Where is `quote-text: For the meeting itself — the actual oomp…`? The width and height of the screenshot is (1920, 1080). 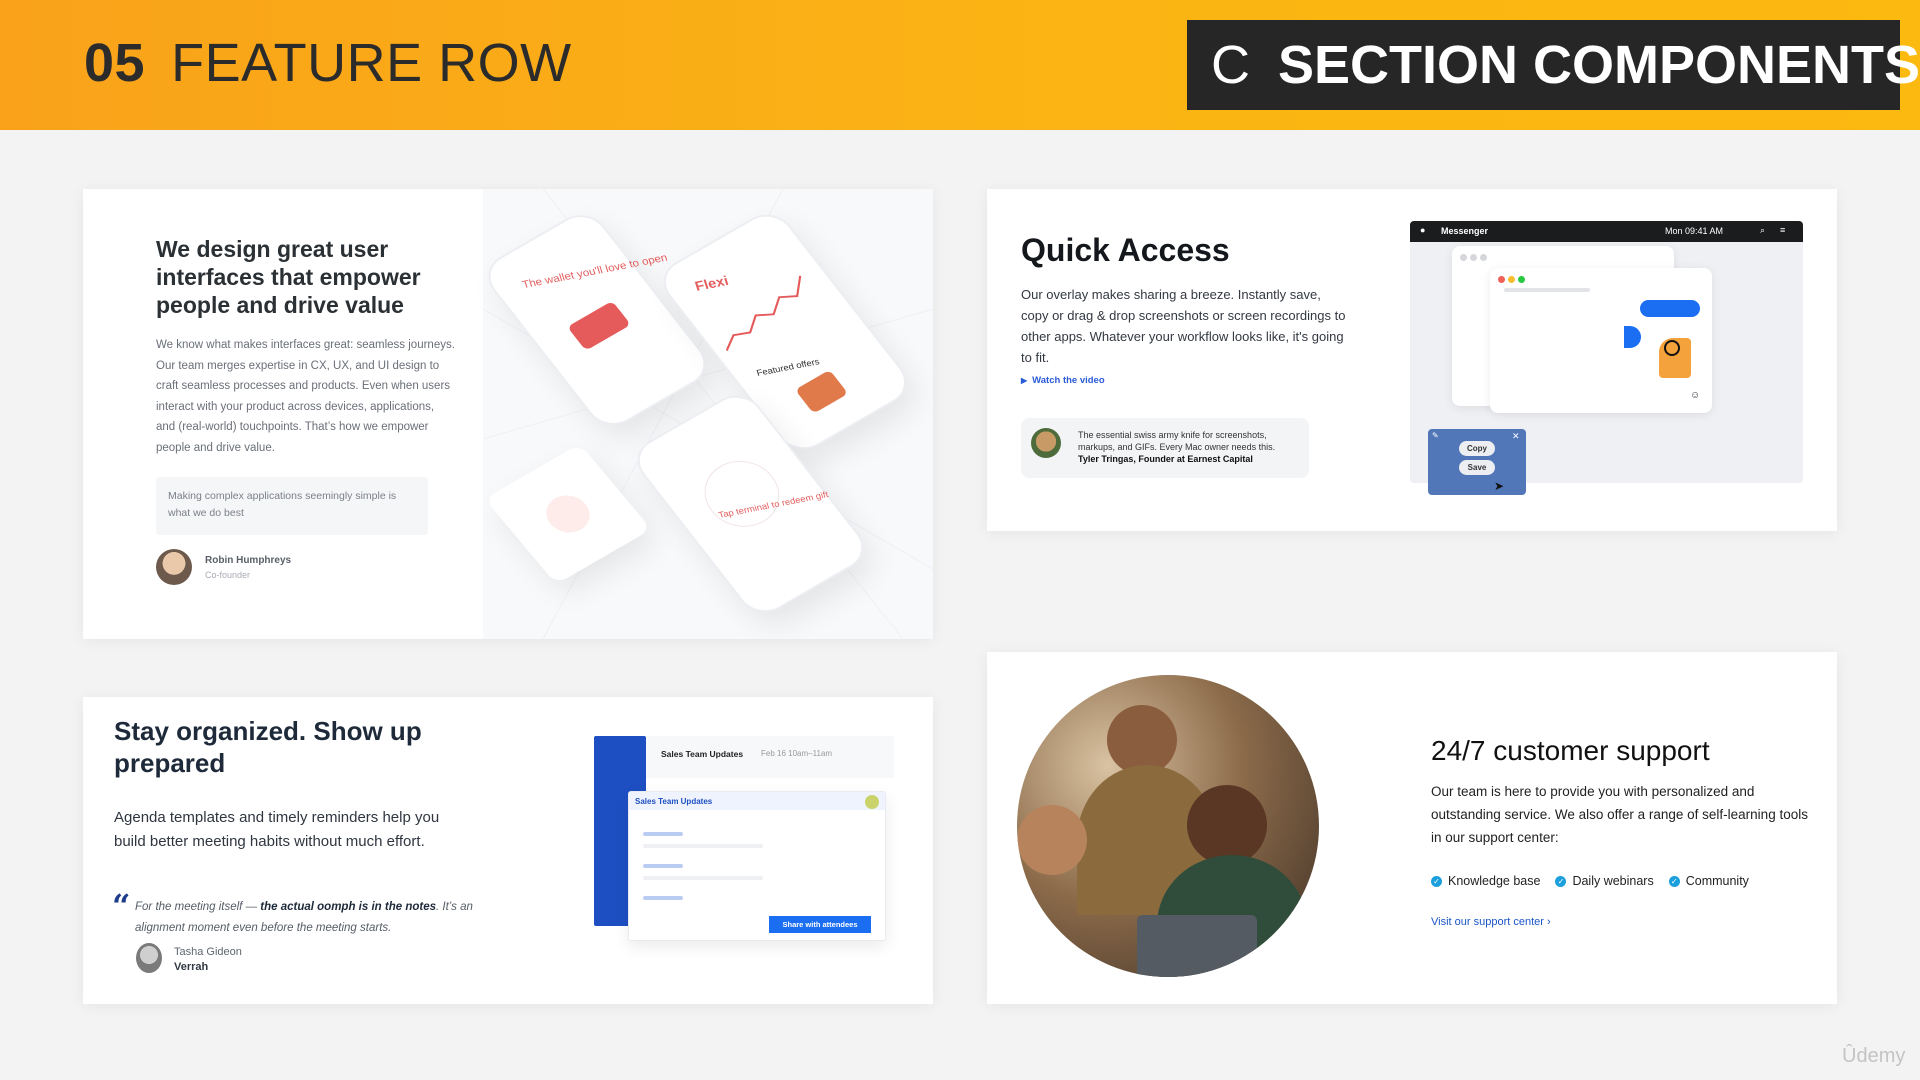 quote-text: For the meeting itself — the actual oomp… is located at coordinates (315, 918).